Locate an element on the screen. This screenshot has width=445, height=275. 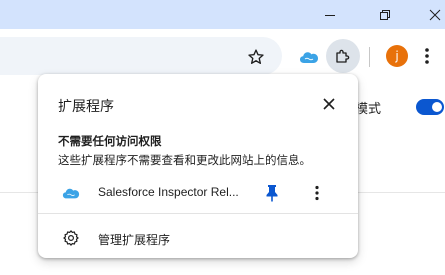
gear-icon is located at coordinates (71, 238).